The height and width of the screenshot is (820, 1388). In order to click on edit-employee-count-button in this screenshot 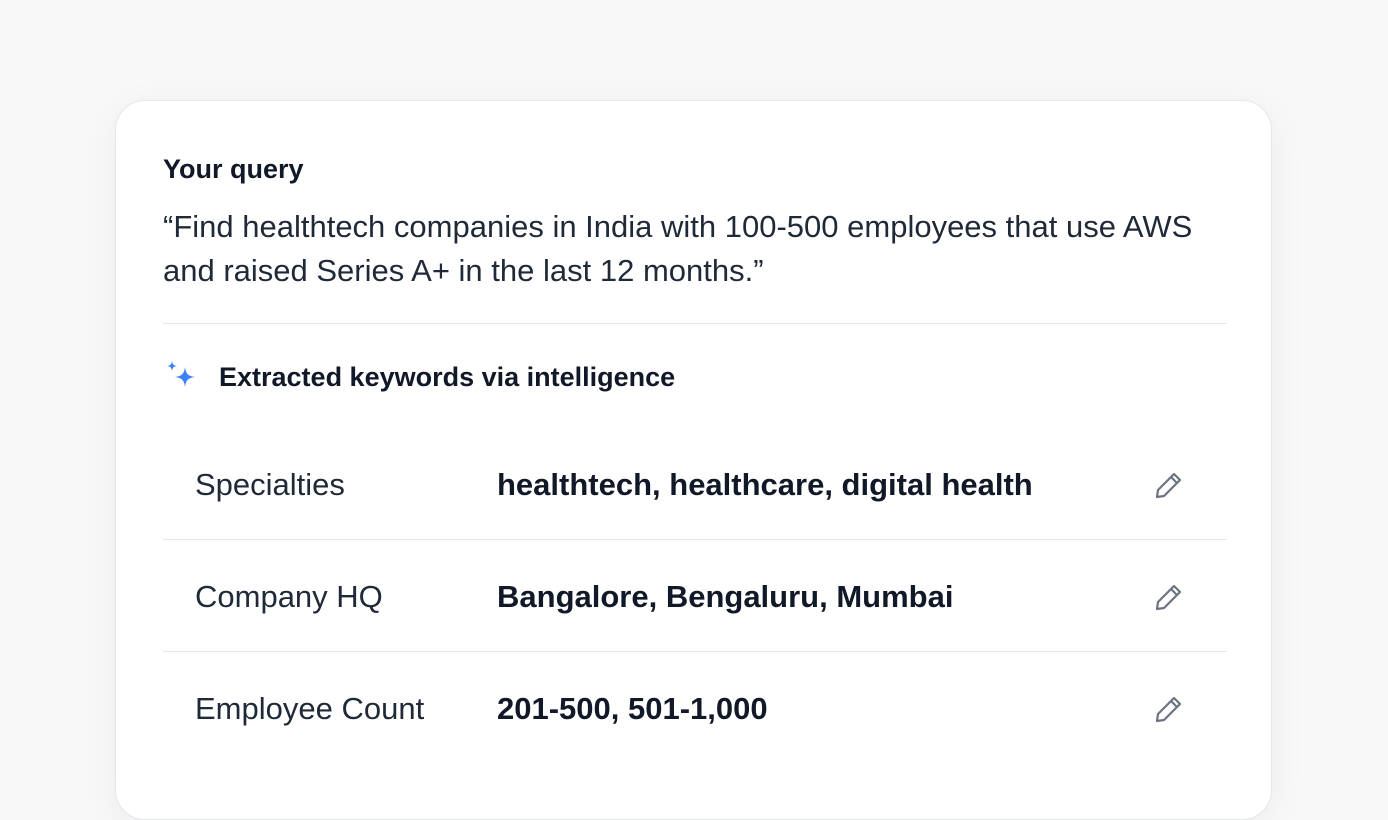, I will do `click(1169, 709)`.